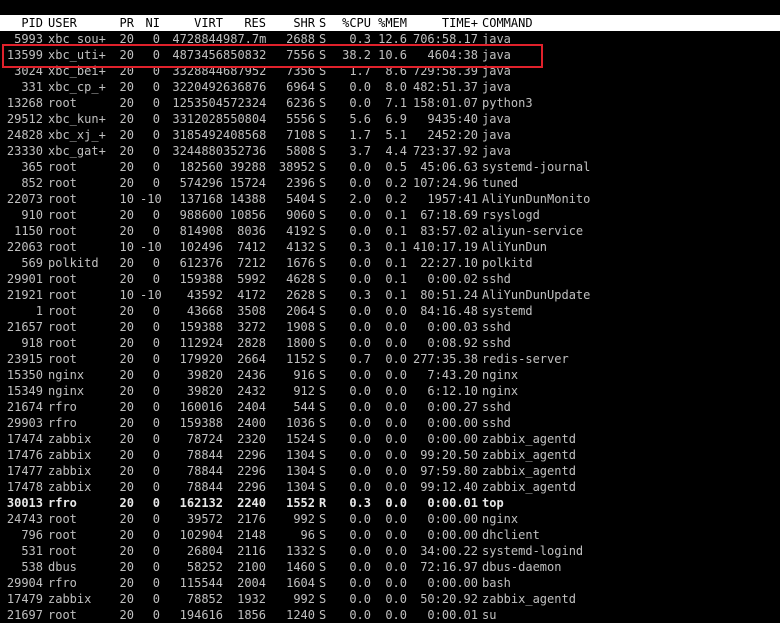 This screenshot has width=780, height=623. Describe the element at coordinates (449, 551) in the screenshot. I see `process-time: 34:00.22` at that location.